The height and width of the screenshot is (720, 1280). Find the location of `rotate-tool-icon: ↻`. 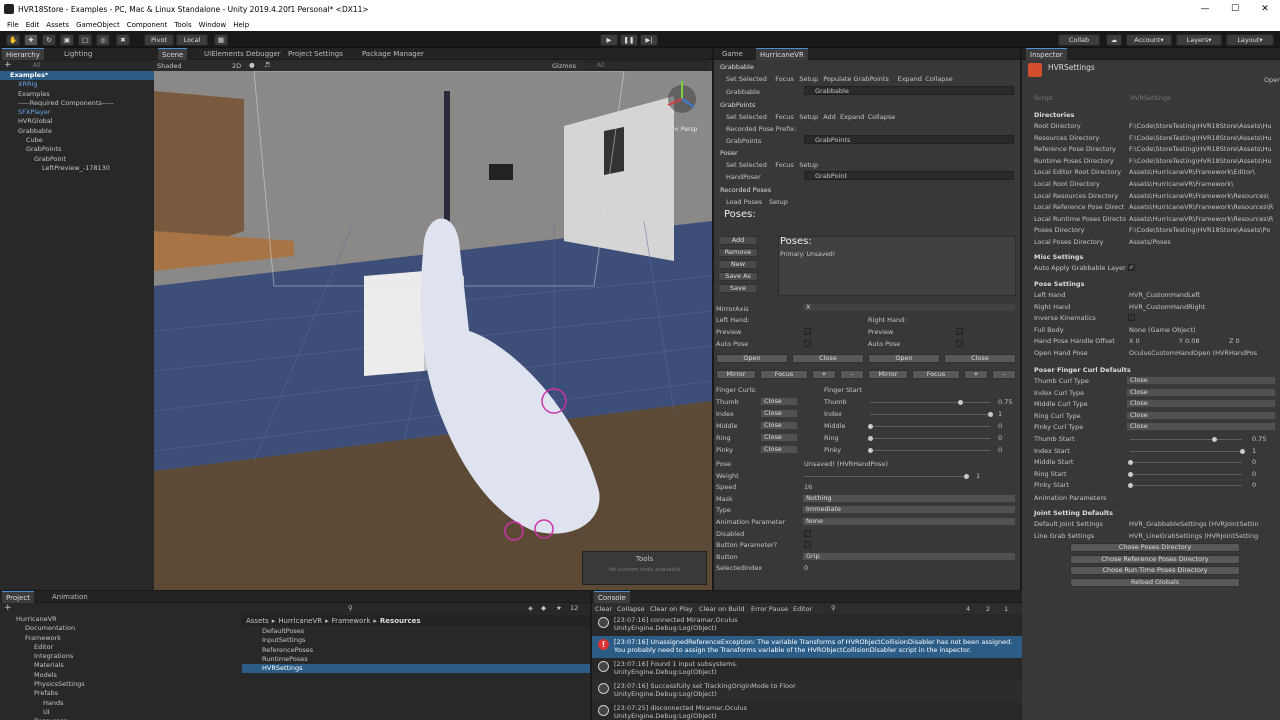

rotate-tool-icon: ↻ is located at coordinates (49, 40).